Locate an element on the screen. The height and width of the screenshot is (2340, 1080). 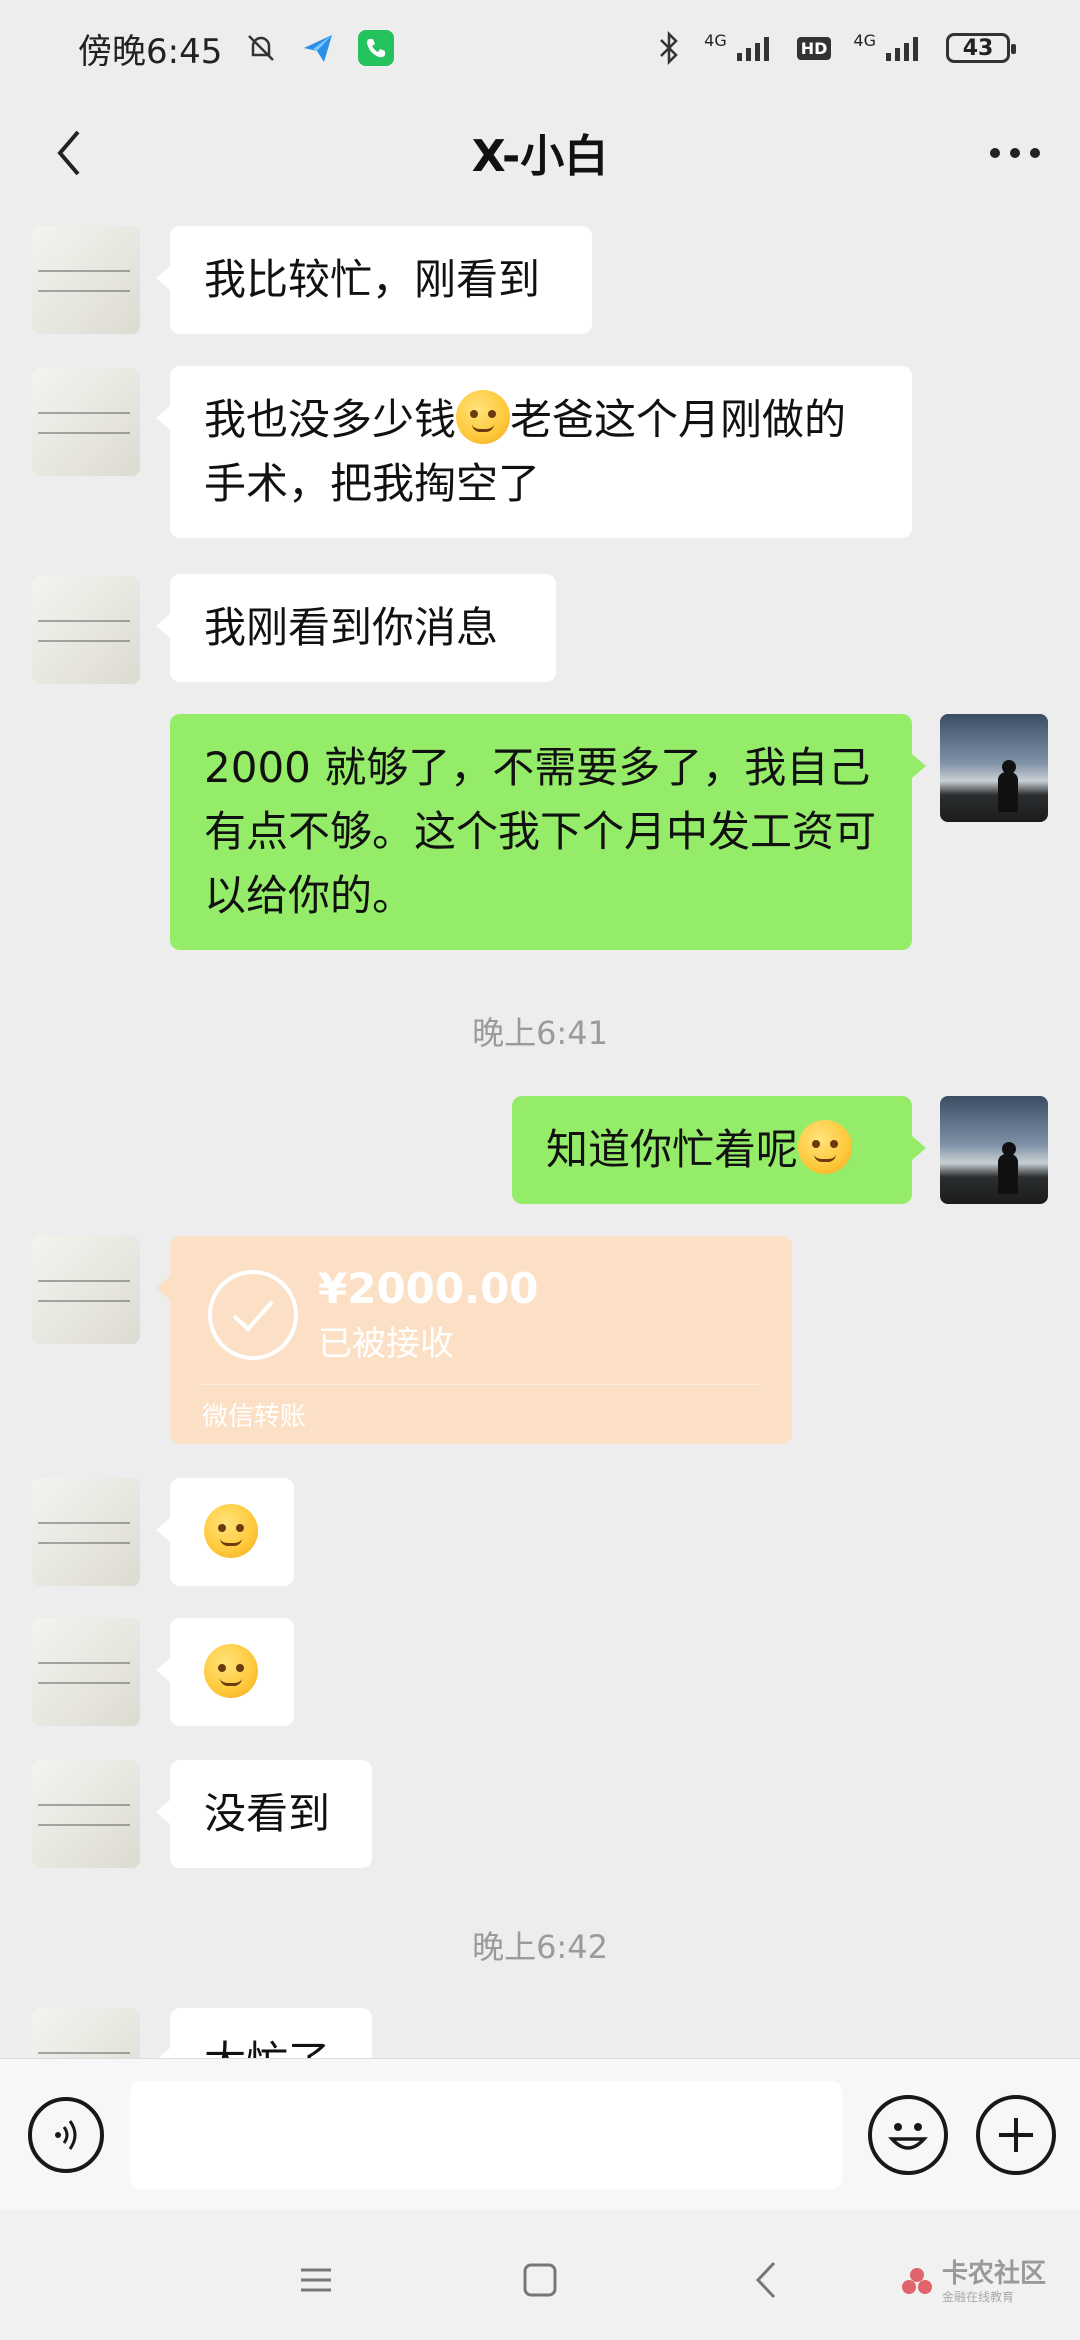
battery-icon: 43 is located at coordinates (981, 48).